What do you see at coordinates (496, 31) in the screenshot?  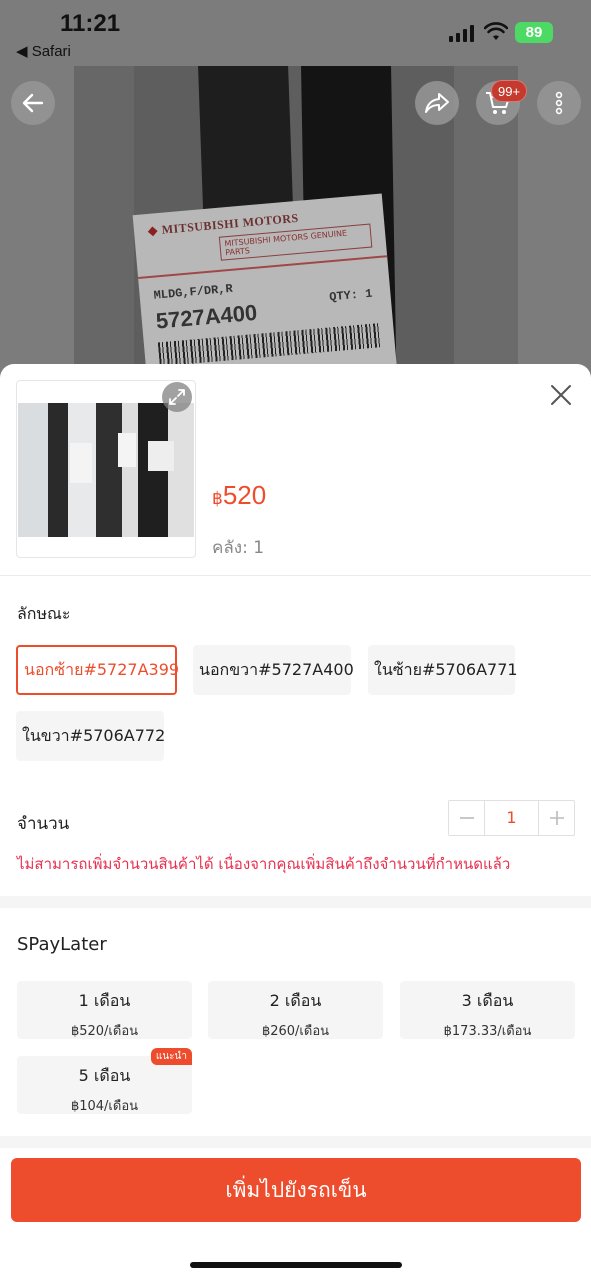 I see `wifi-icon` at bounding box center [496, 31].